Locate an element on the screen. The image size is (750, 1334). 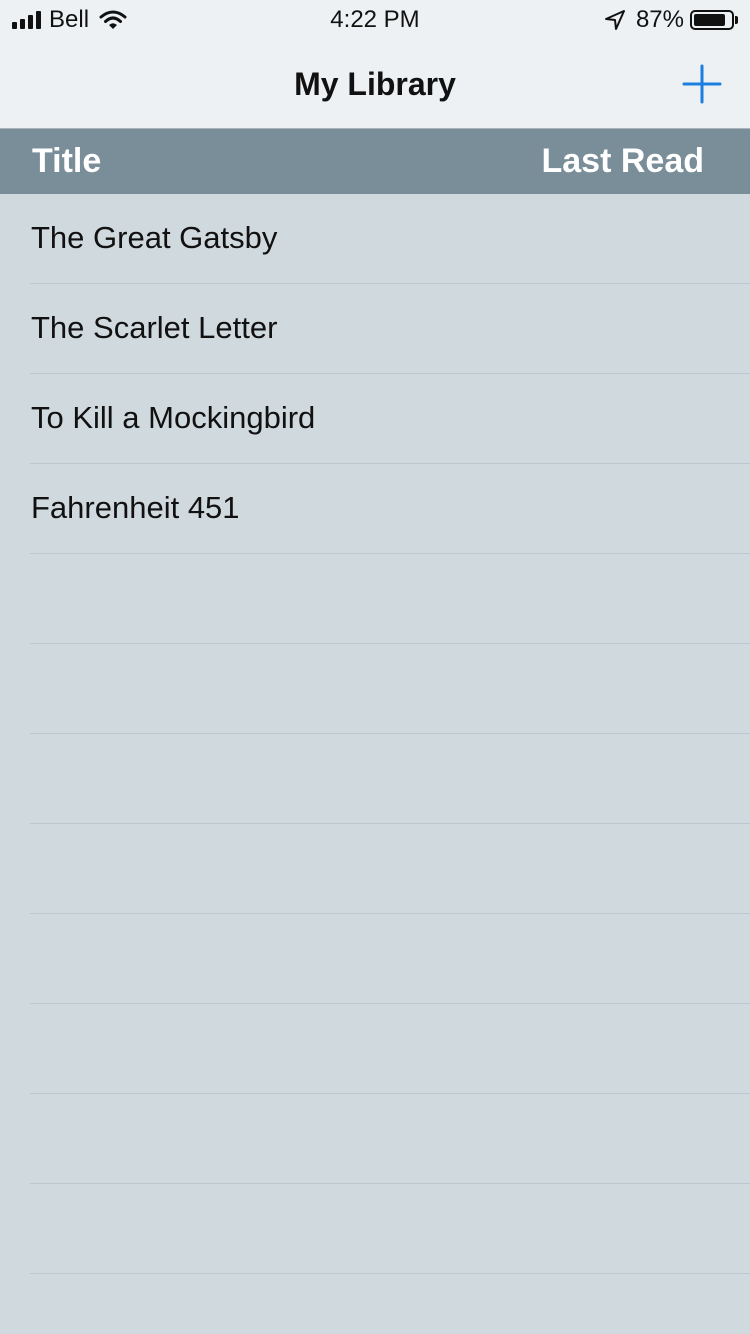
plus-icon is located at coordinates (702, 84).